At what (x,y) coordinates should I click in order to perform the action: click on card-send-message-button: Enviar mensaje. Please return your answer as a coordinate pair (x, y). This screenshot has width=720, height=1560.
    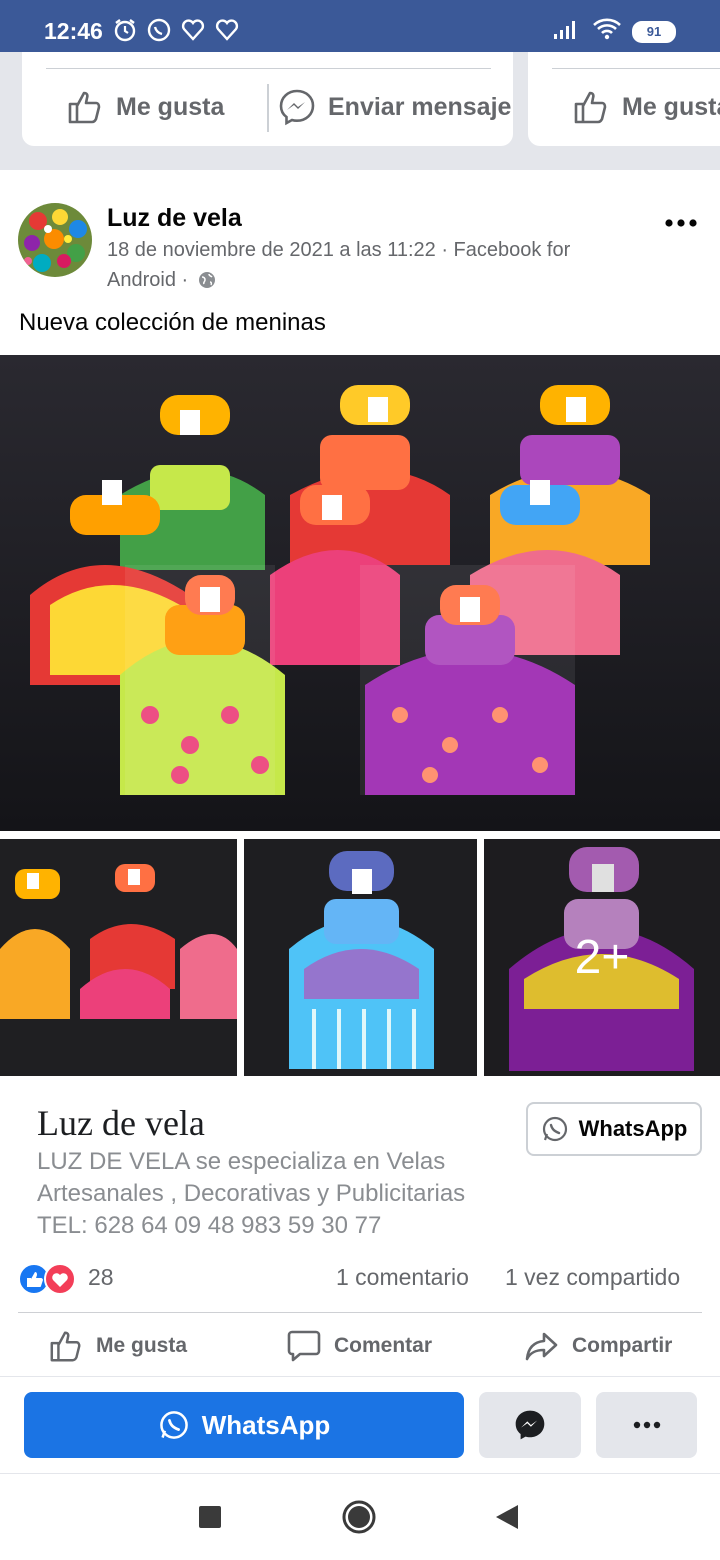
    Looking at the image, I should click on (394, 107).